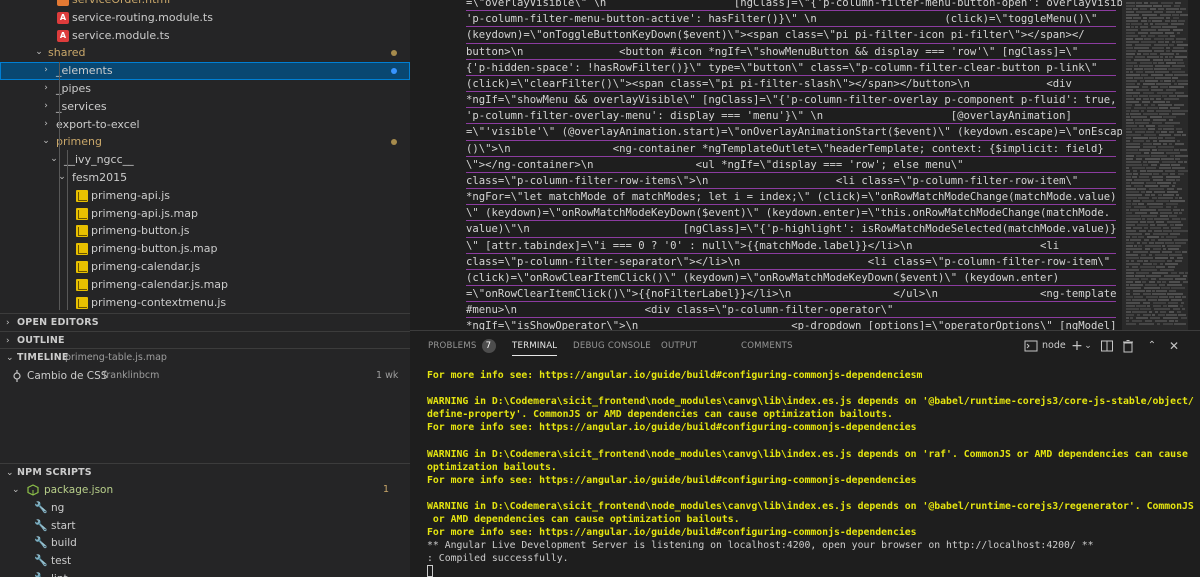 This screenshot has width=1200, height=577. Describe the element at coordinates (1128, 346) in the screenshot. I see `trash-icon` at that location.